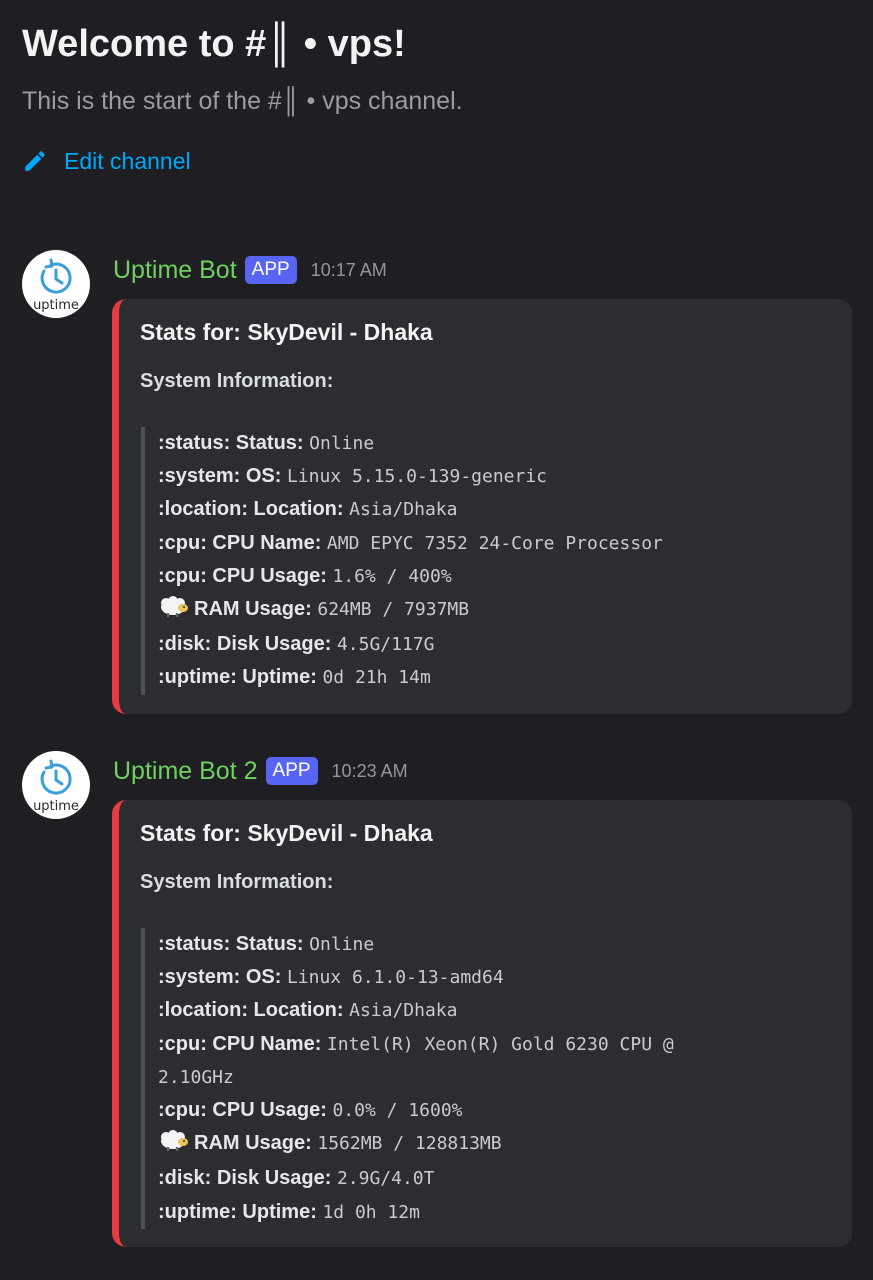 The image size is (873, 1280). Describe the element at coordinates (371, 1212) in the screenshot. I see `stat-value: 1d 0h 12m` at that location.